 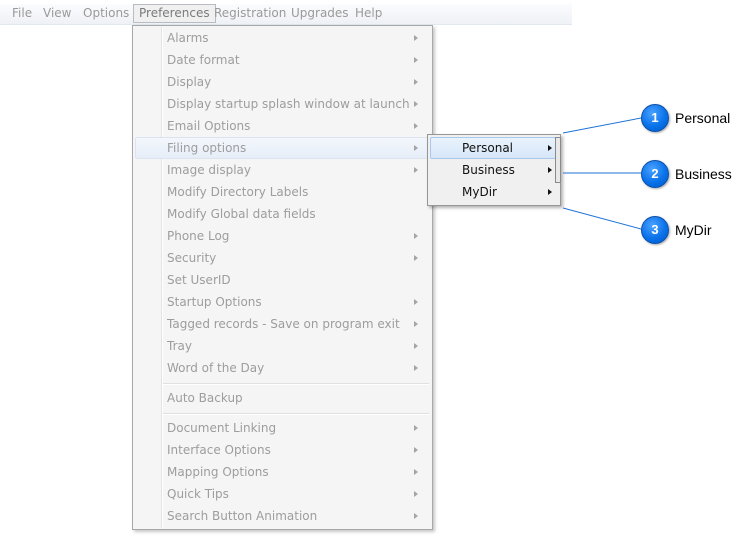 I want to click on callout-label-mydir: MyDir, so click(x=693, y=230).